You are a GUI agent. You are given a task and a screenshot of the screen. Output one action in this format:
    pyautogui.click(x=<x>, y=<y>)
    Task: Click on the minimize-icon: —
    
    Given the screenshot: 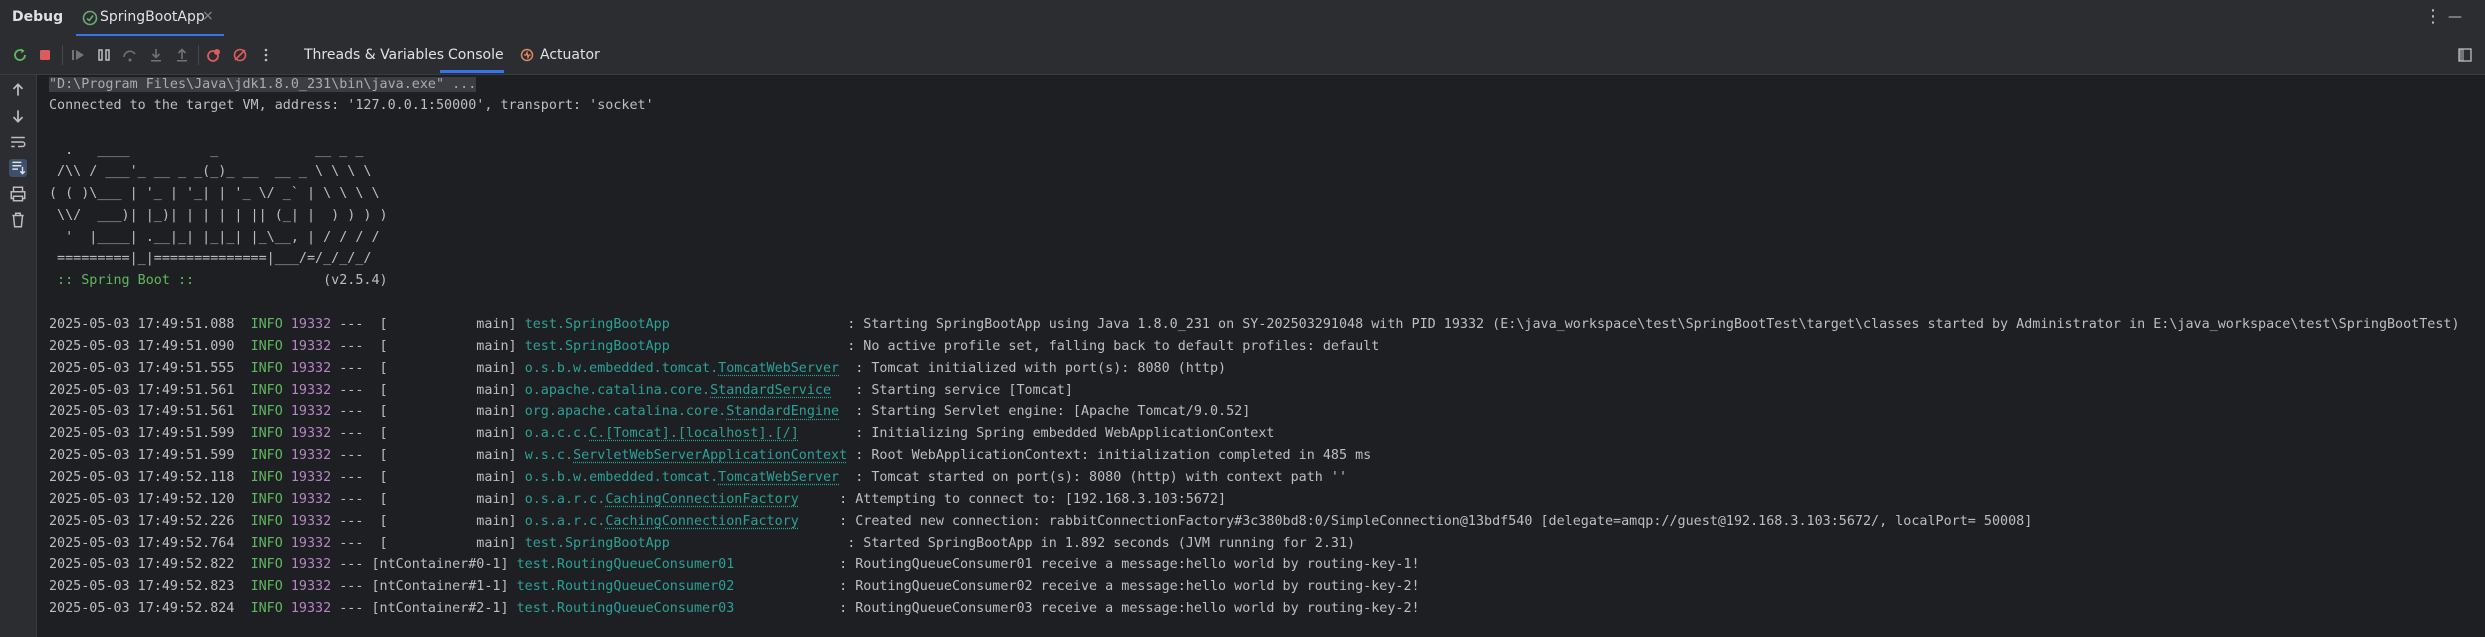 What is the action you would take?
    pyautogui.click(x=2455, y=17)
    